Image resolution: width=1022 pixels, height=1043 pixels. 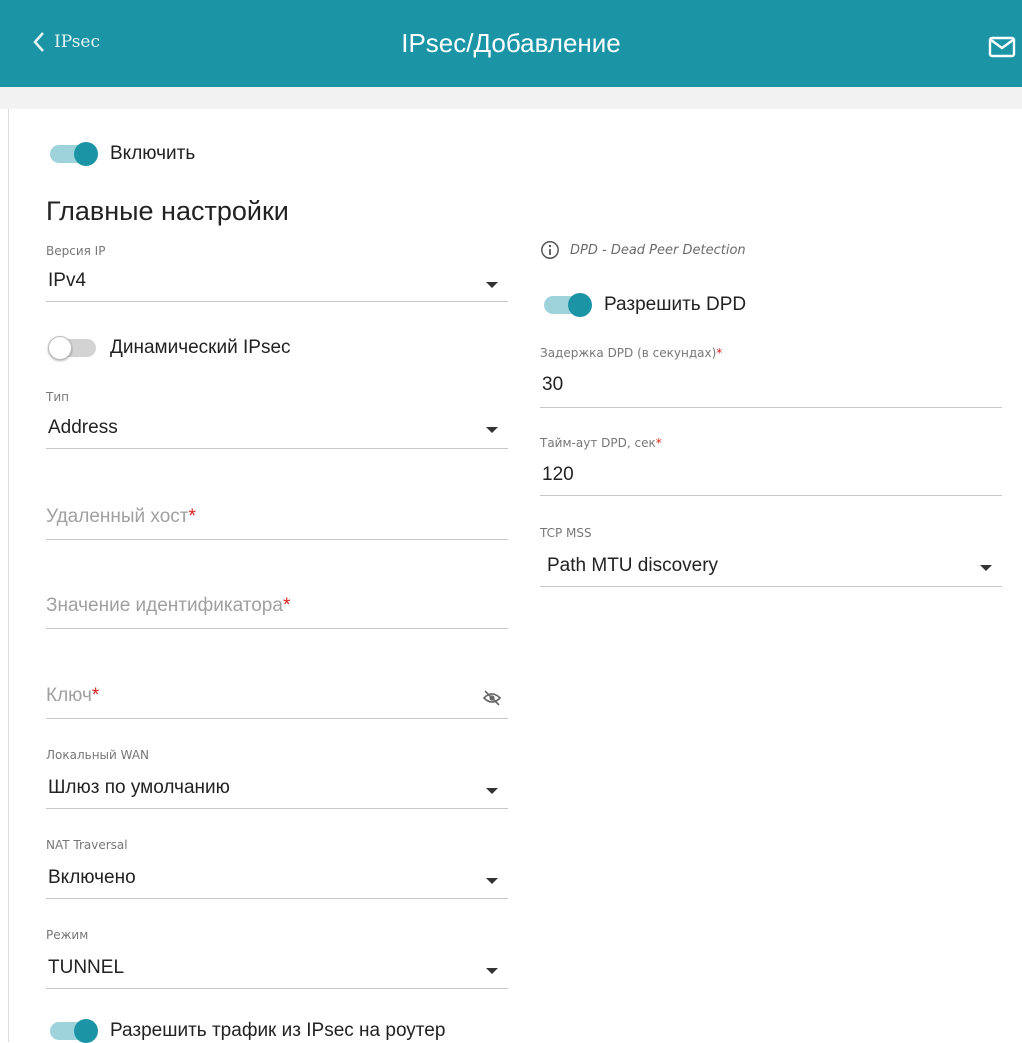 What do you see at coordinates (164, 605) in the screenshot?
I see `identifier-value-placeholder: Значение идентификатора` at bounding box center [164, 605].